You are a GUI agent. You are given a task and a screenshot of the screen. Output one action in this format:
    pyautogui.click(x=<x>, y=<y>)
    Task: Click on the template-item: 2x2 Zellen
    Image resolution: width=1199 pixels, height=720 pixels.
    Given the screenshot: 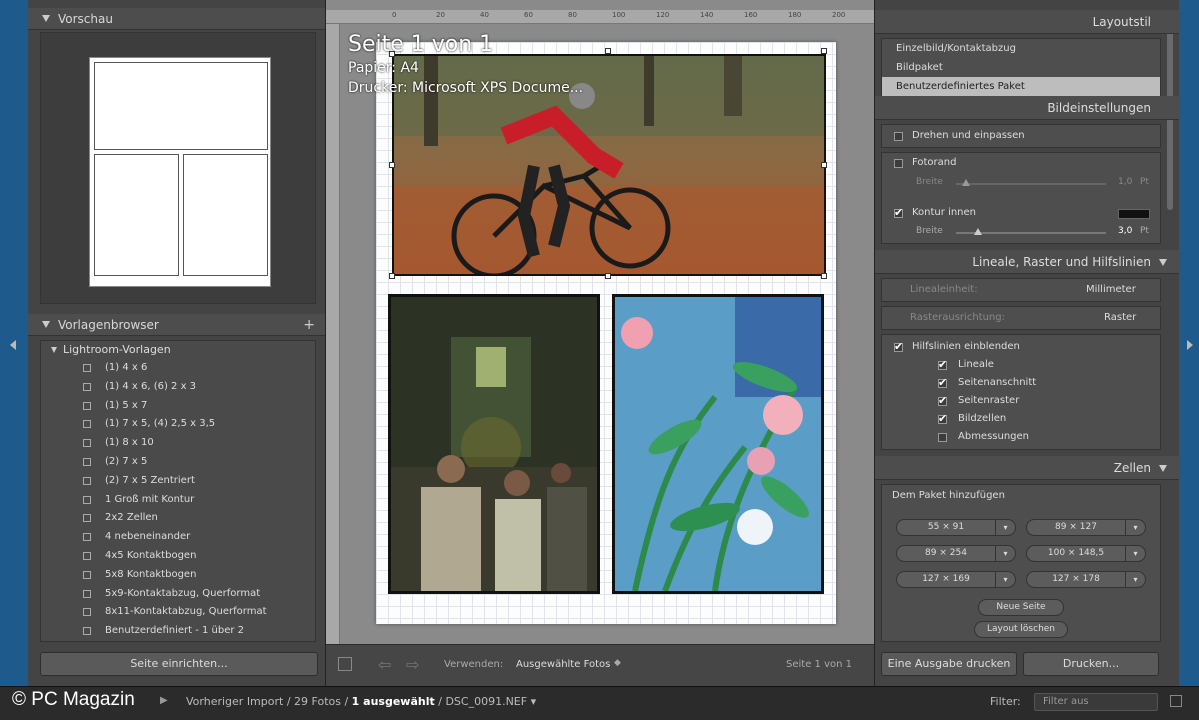 What is the action you would take?
    pyautogui.click(x=178, y=518)
    